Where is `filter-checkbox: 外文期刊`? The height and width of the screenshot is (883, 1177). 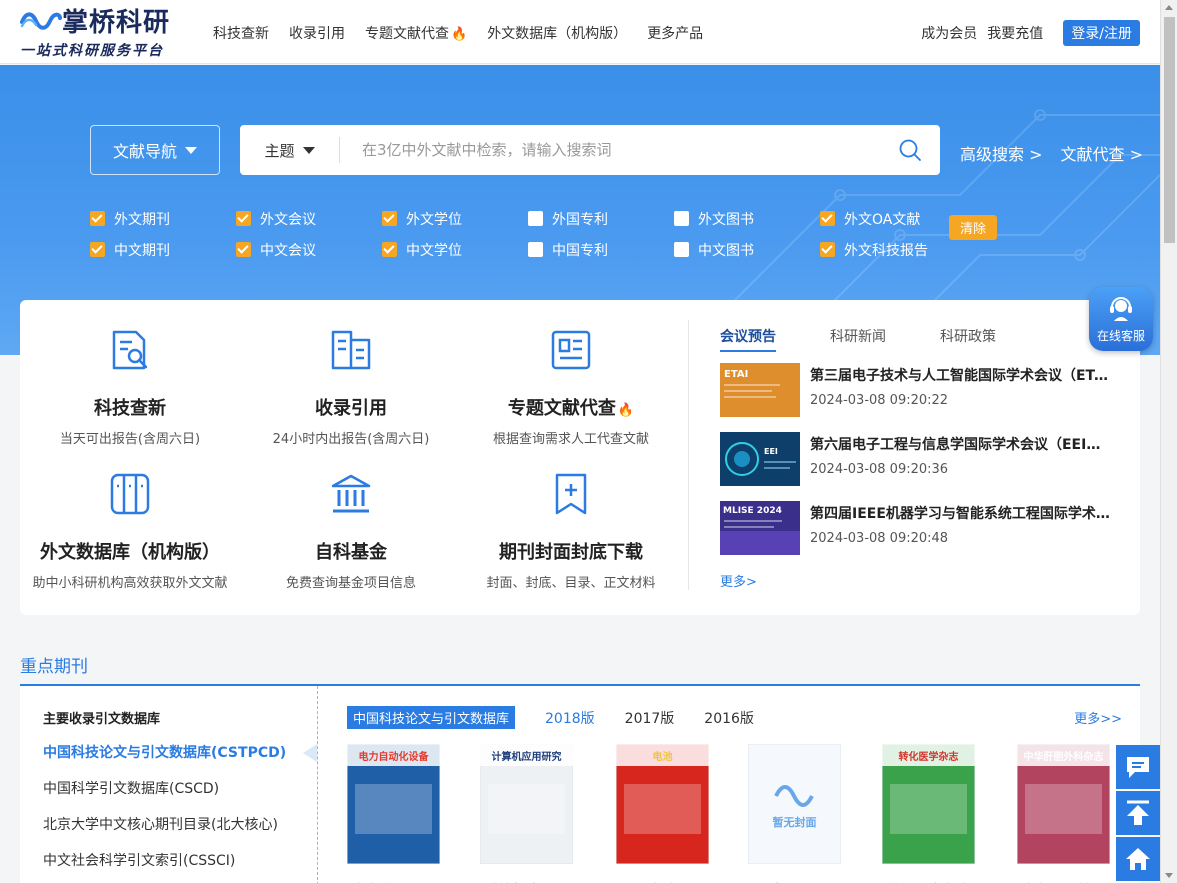 filter-checkbox: 外文期刊 is located at coordinates (163, 219).